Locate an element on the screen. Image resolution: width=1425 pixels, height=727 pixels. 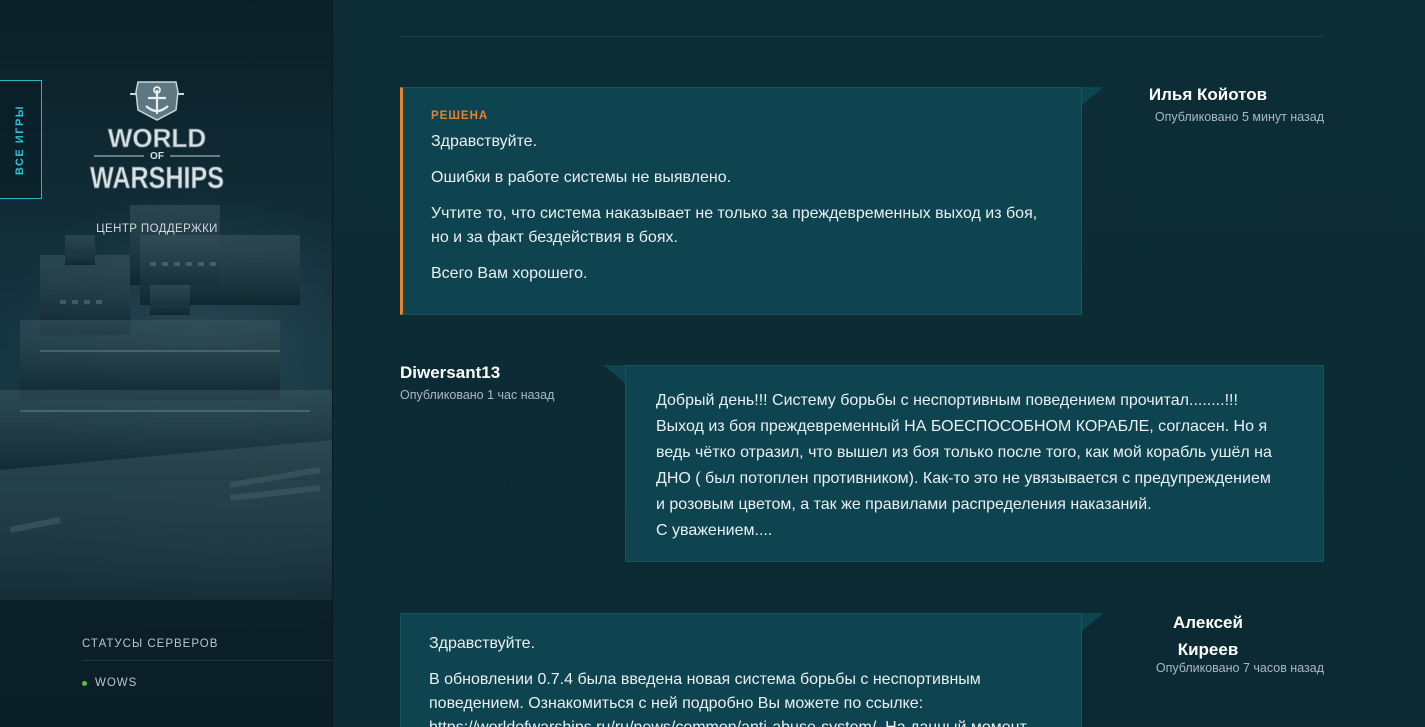
server-name: WOWS is located at coordinates (116, 683).